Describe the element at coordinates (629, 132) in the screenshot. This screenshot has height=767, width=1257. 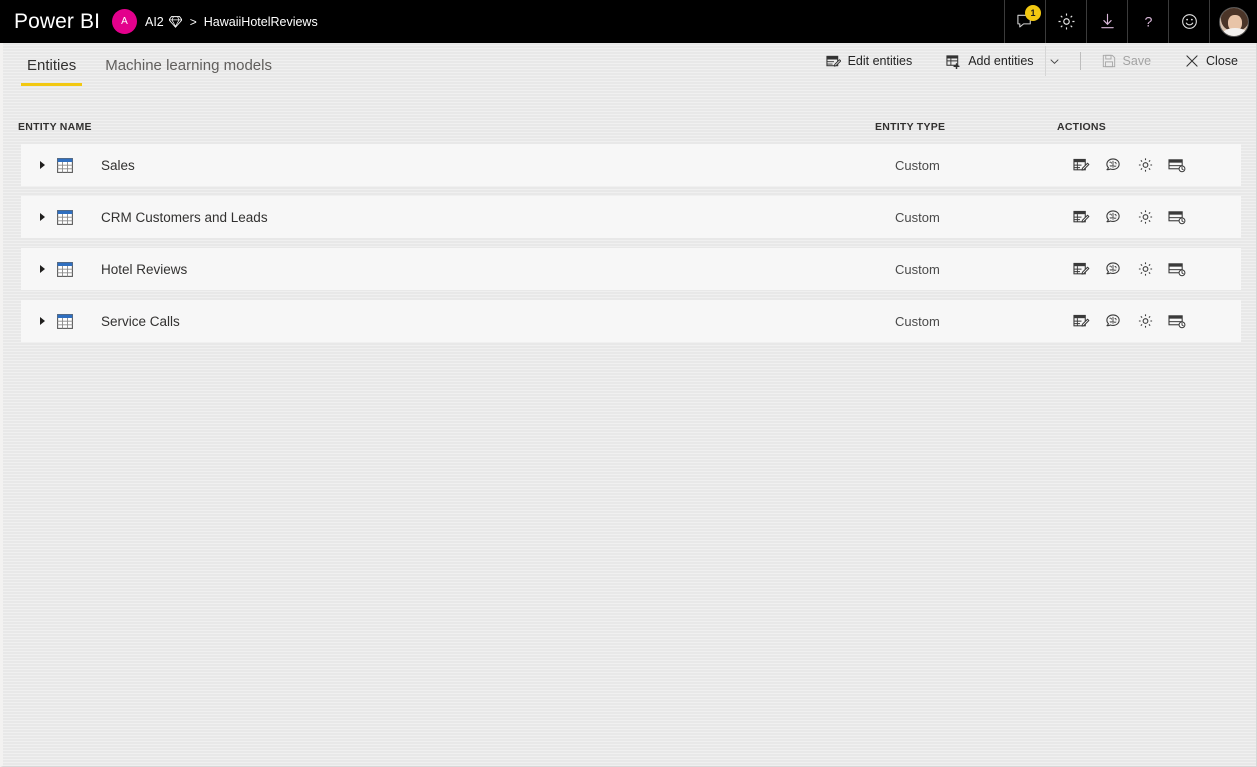
I see `entity-list-header: ENTITY NAME ENTITY TYPE ACTIONS` at that location.